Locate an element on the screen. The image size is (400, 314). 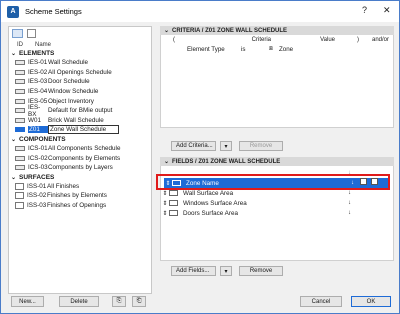
import-icon: ⎘ is located at coordinates (119, 301).